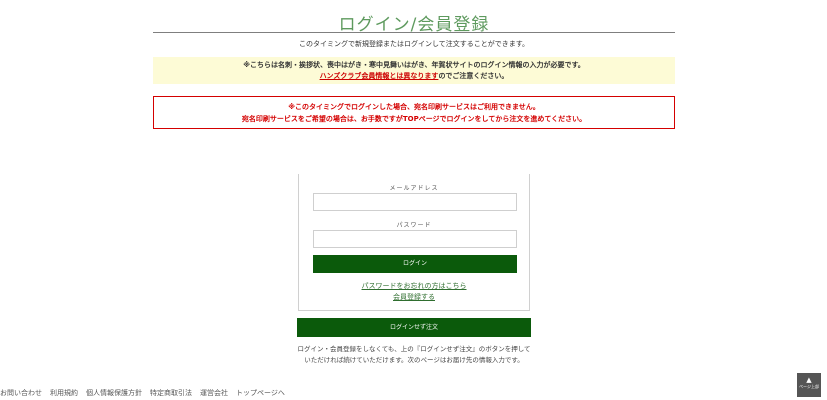 The image size is (827, 400). What do you see at coordinates (415, 239) in the screenshot?
I see `password-field` at bounding box center [415, 239].